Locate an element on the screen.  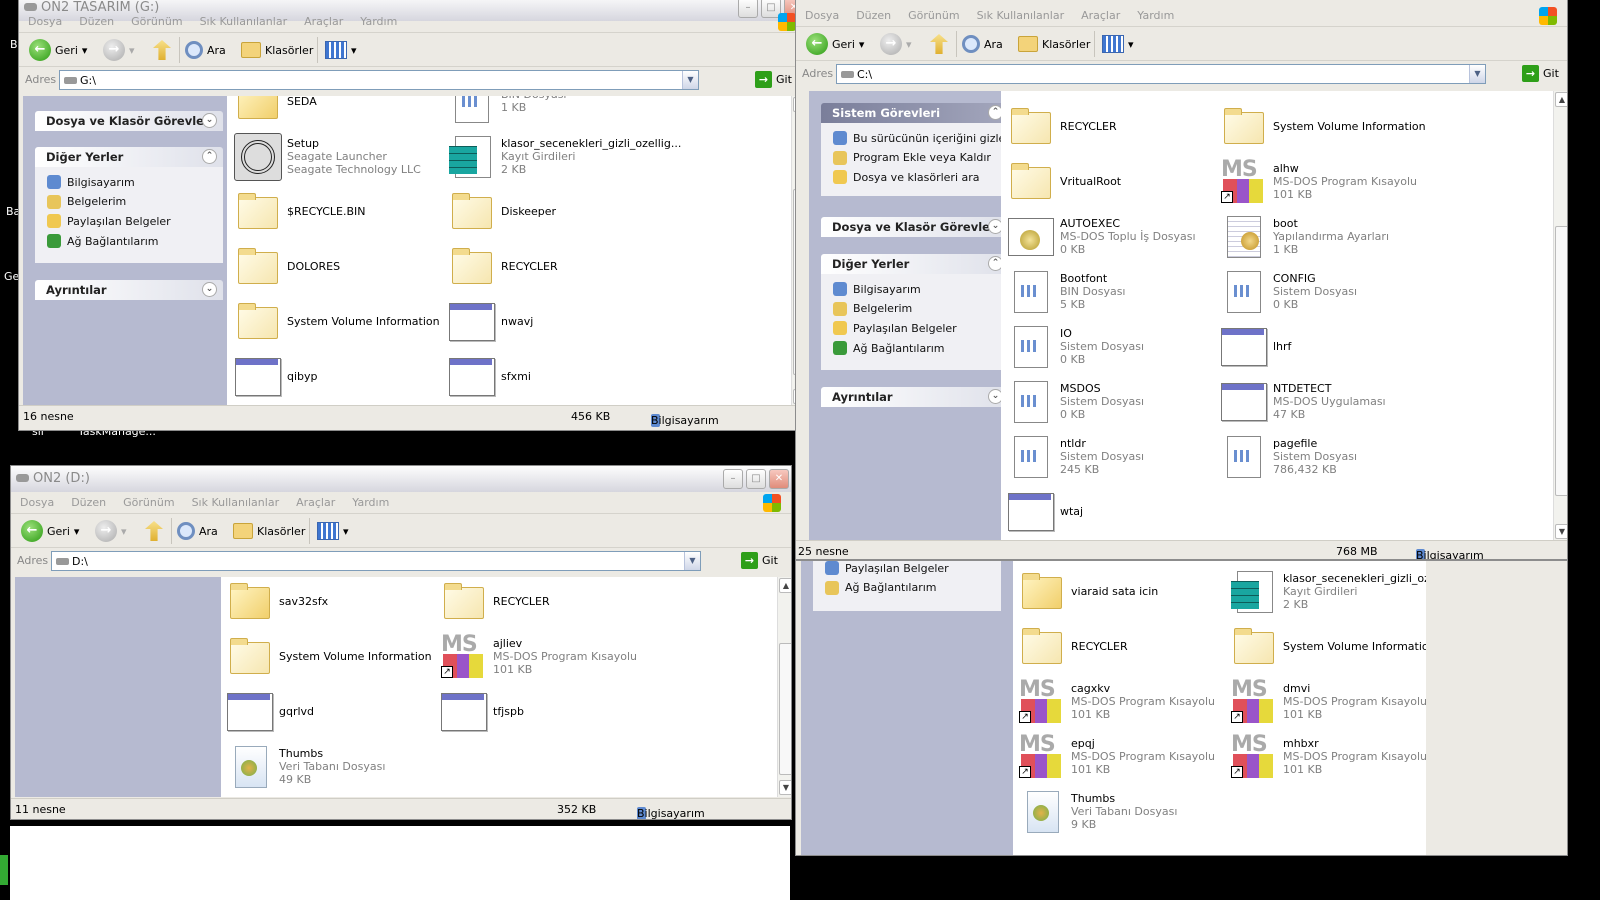
file-item: ↗ dmviMS-DOS Program Kısayolu101 KB is located at coordinates (1327, 701).